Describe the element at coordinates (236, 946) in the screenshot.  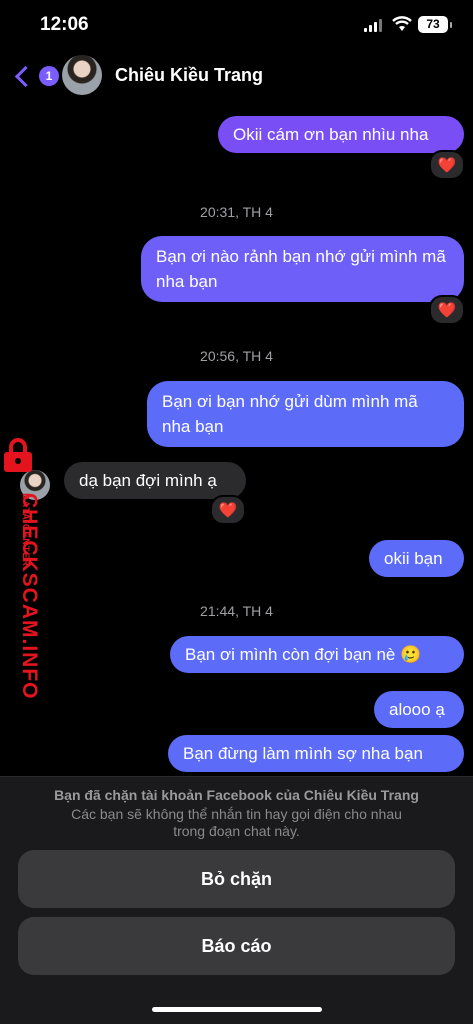
I see `report-button: Báo cáo` at that location.